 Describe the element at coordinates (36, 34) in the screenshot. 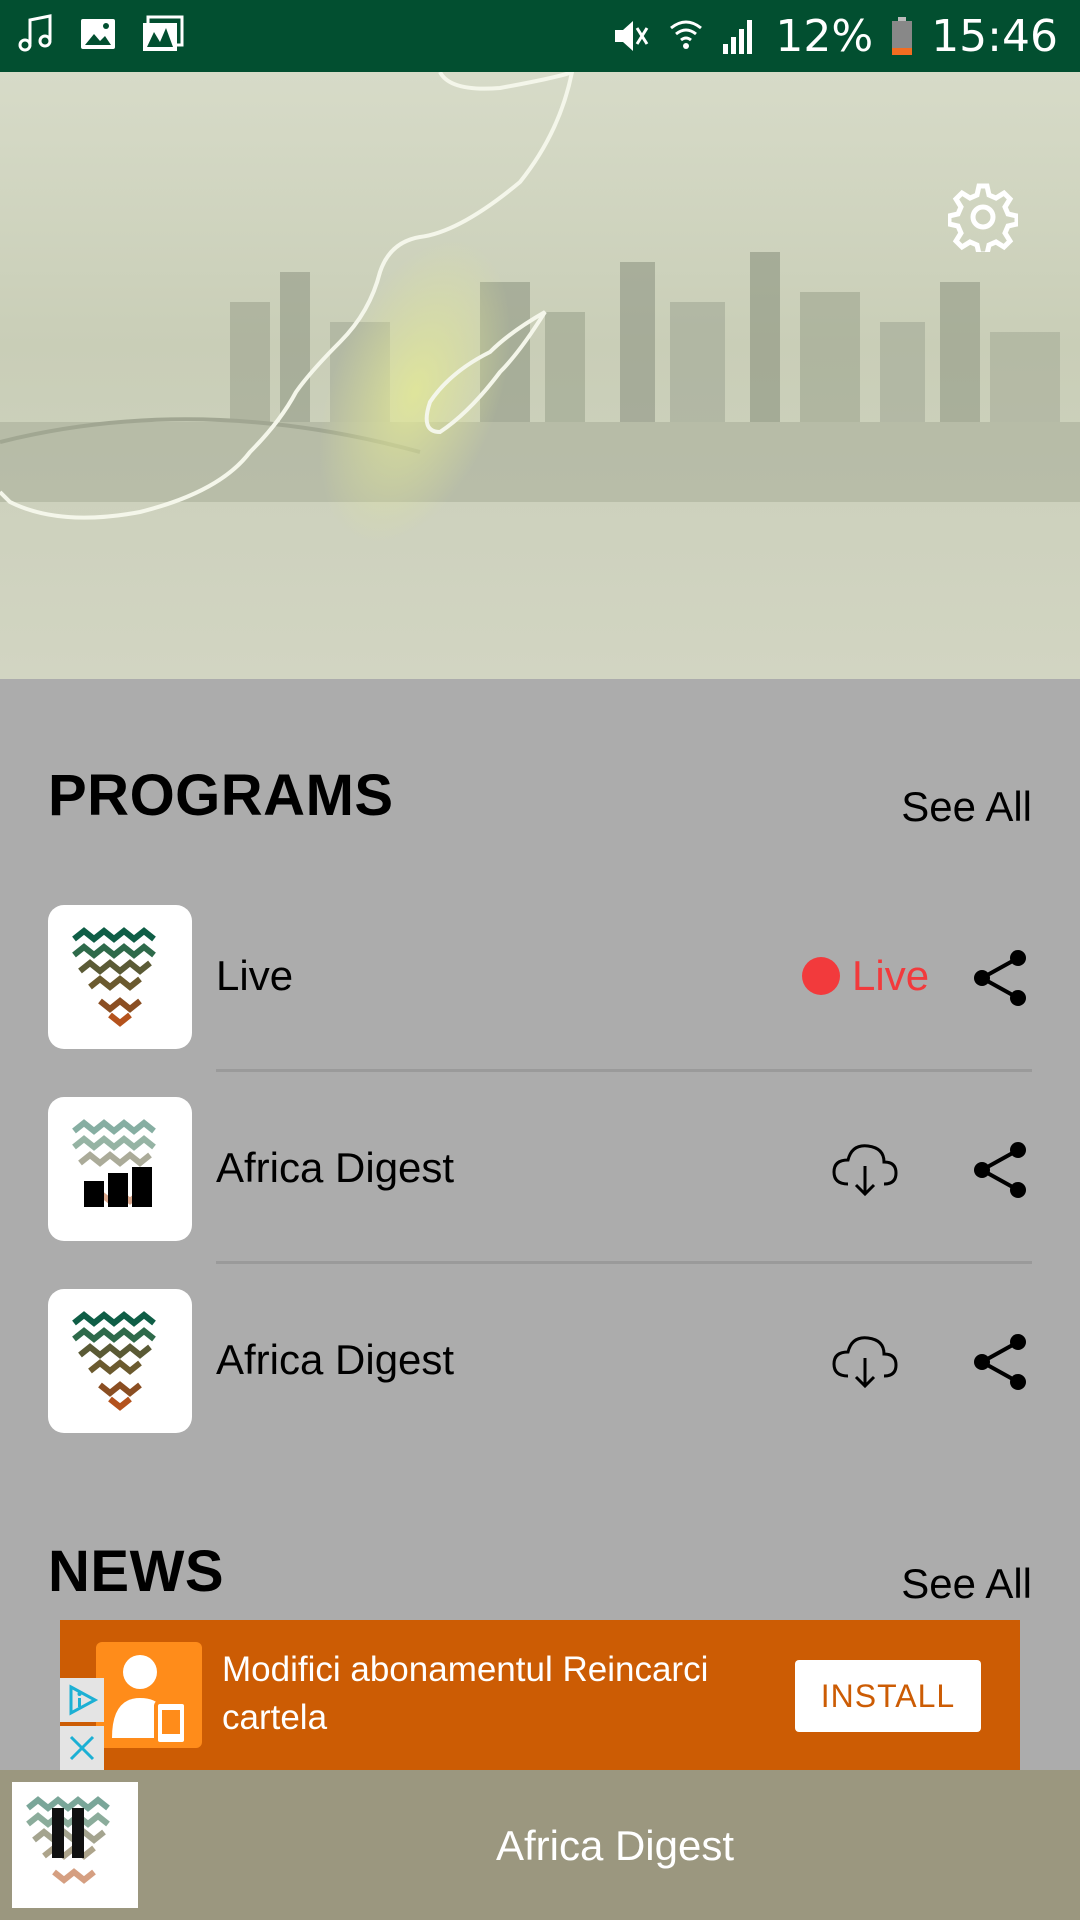

I see `music-note-icon` at that location.